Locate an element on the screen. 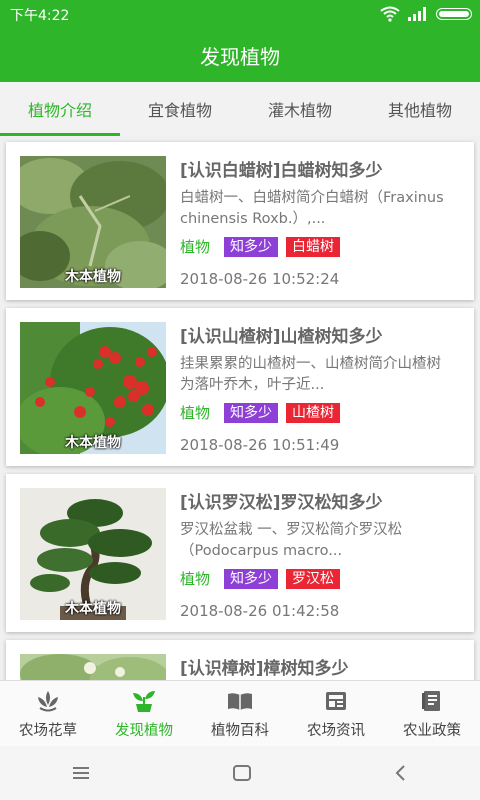  signal-icon is located at coordinates (417, 14).